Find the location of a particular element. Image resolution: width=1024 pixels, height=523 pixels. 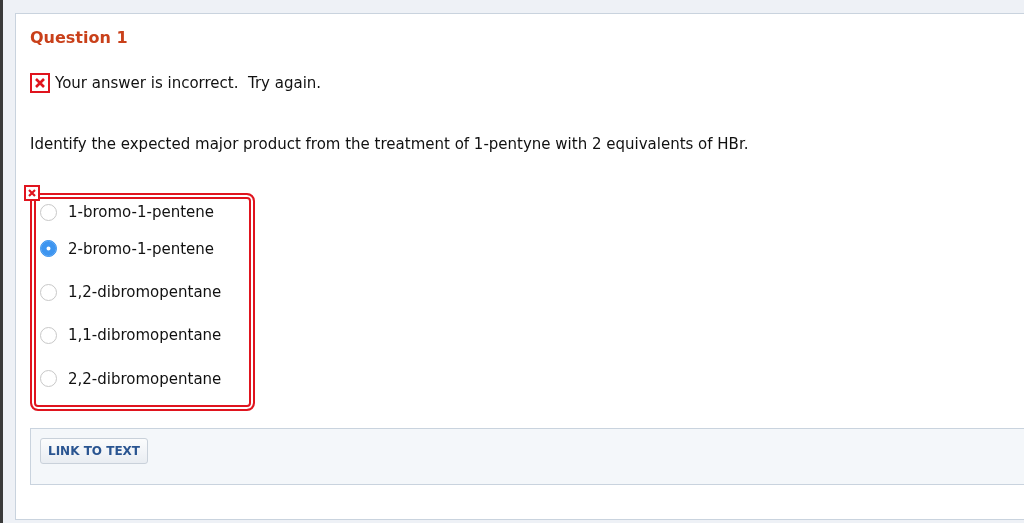

question-text: Identify the expected major product from the treatment of 1-pentyne with 2 equivalents of HBr. is located at coordinates (390, 144).